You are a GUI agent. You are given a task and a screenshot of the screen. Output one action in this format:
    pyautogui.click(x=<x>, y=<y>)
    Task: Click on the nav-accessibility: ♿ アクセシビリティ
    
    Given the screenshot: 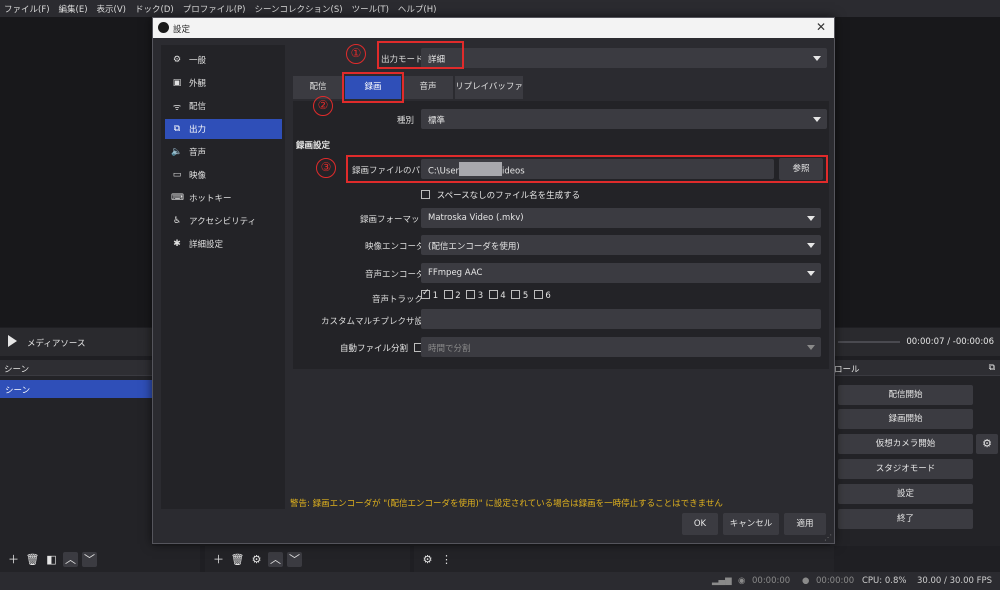 What is the action you would take?
    pyautogui.click(x=223, y=221)
    